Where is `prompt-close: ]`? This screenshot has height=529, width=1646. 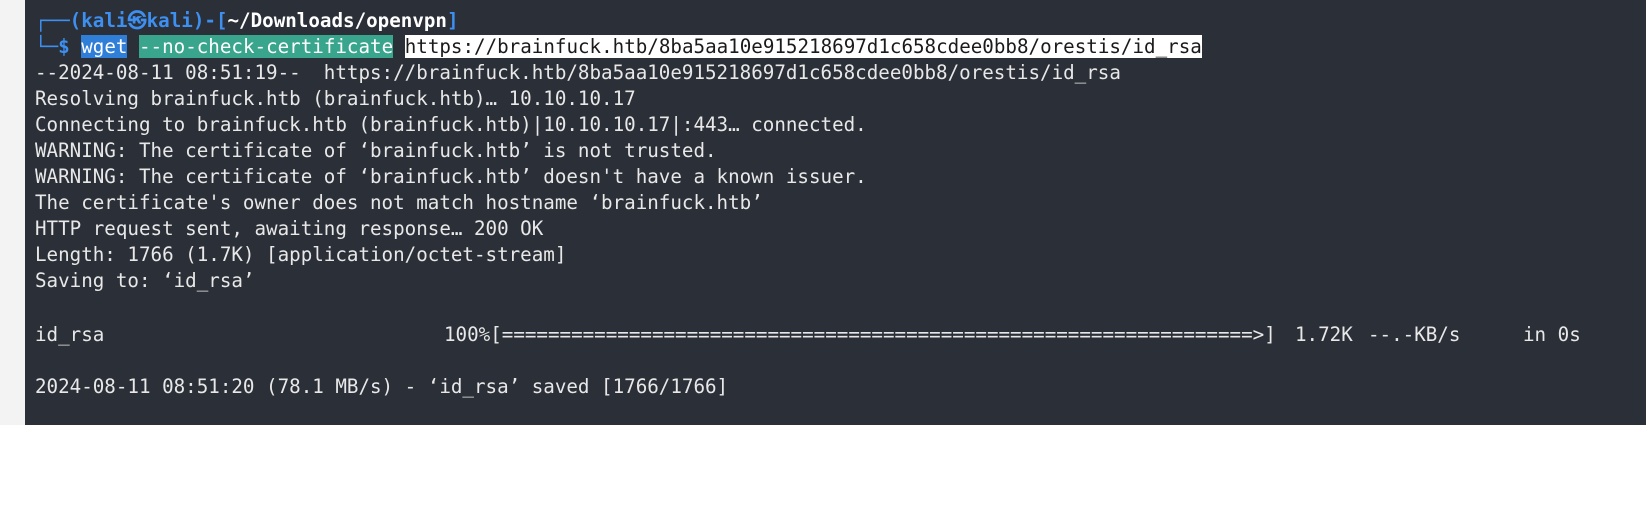
prompt-close: ] is located at coordinates (453, 20).